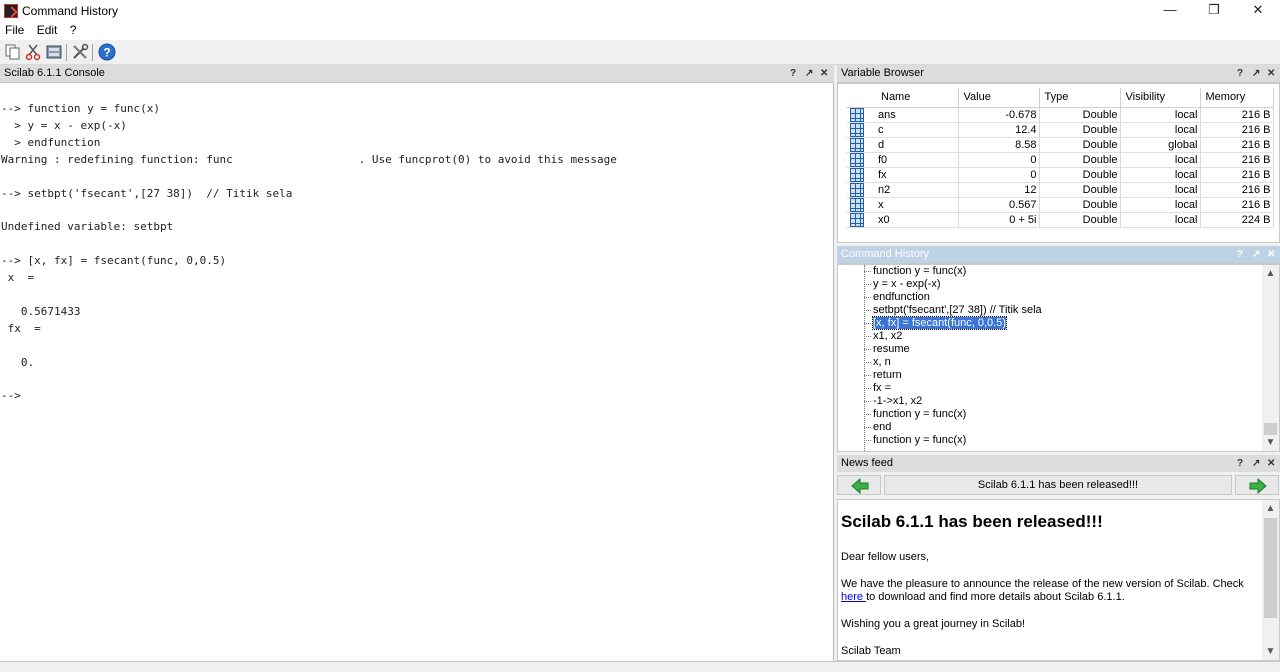  Describe the element at coordinates (1080, 98) in the screenshot. I see `column-header-type: Type` at that location.